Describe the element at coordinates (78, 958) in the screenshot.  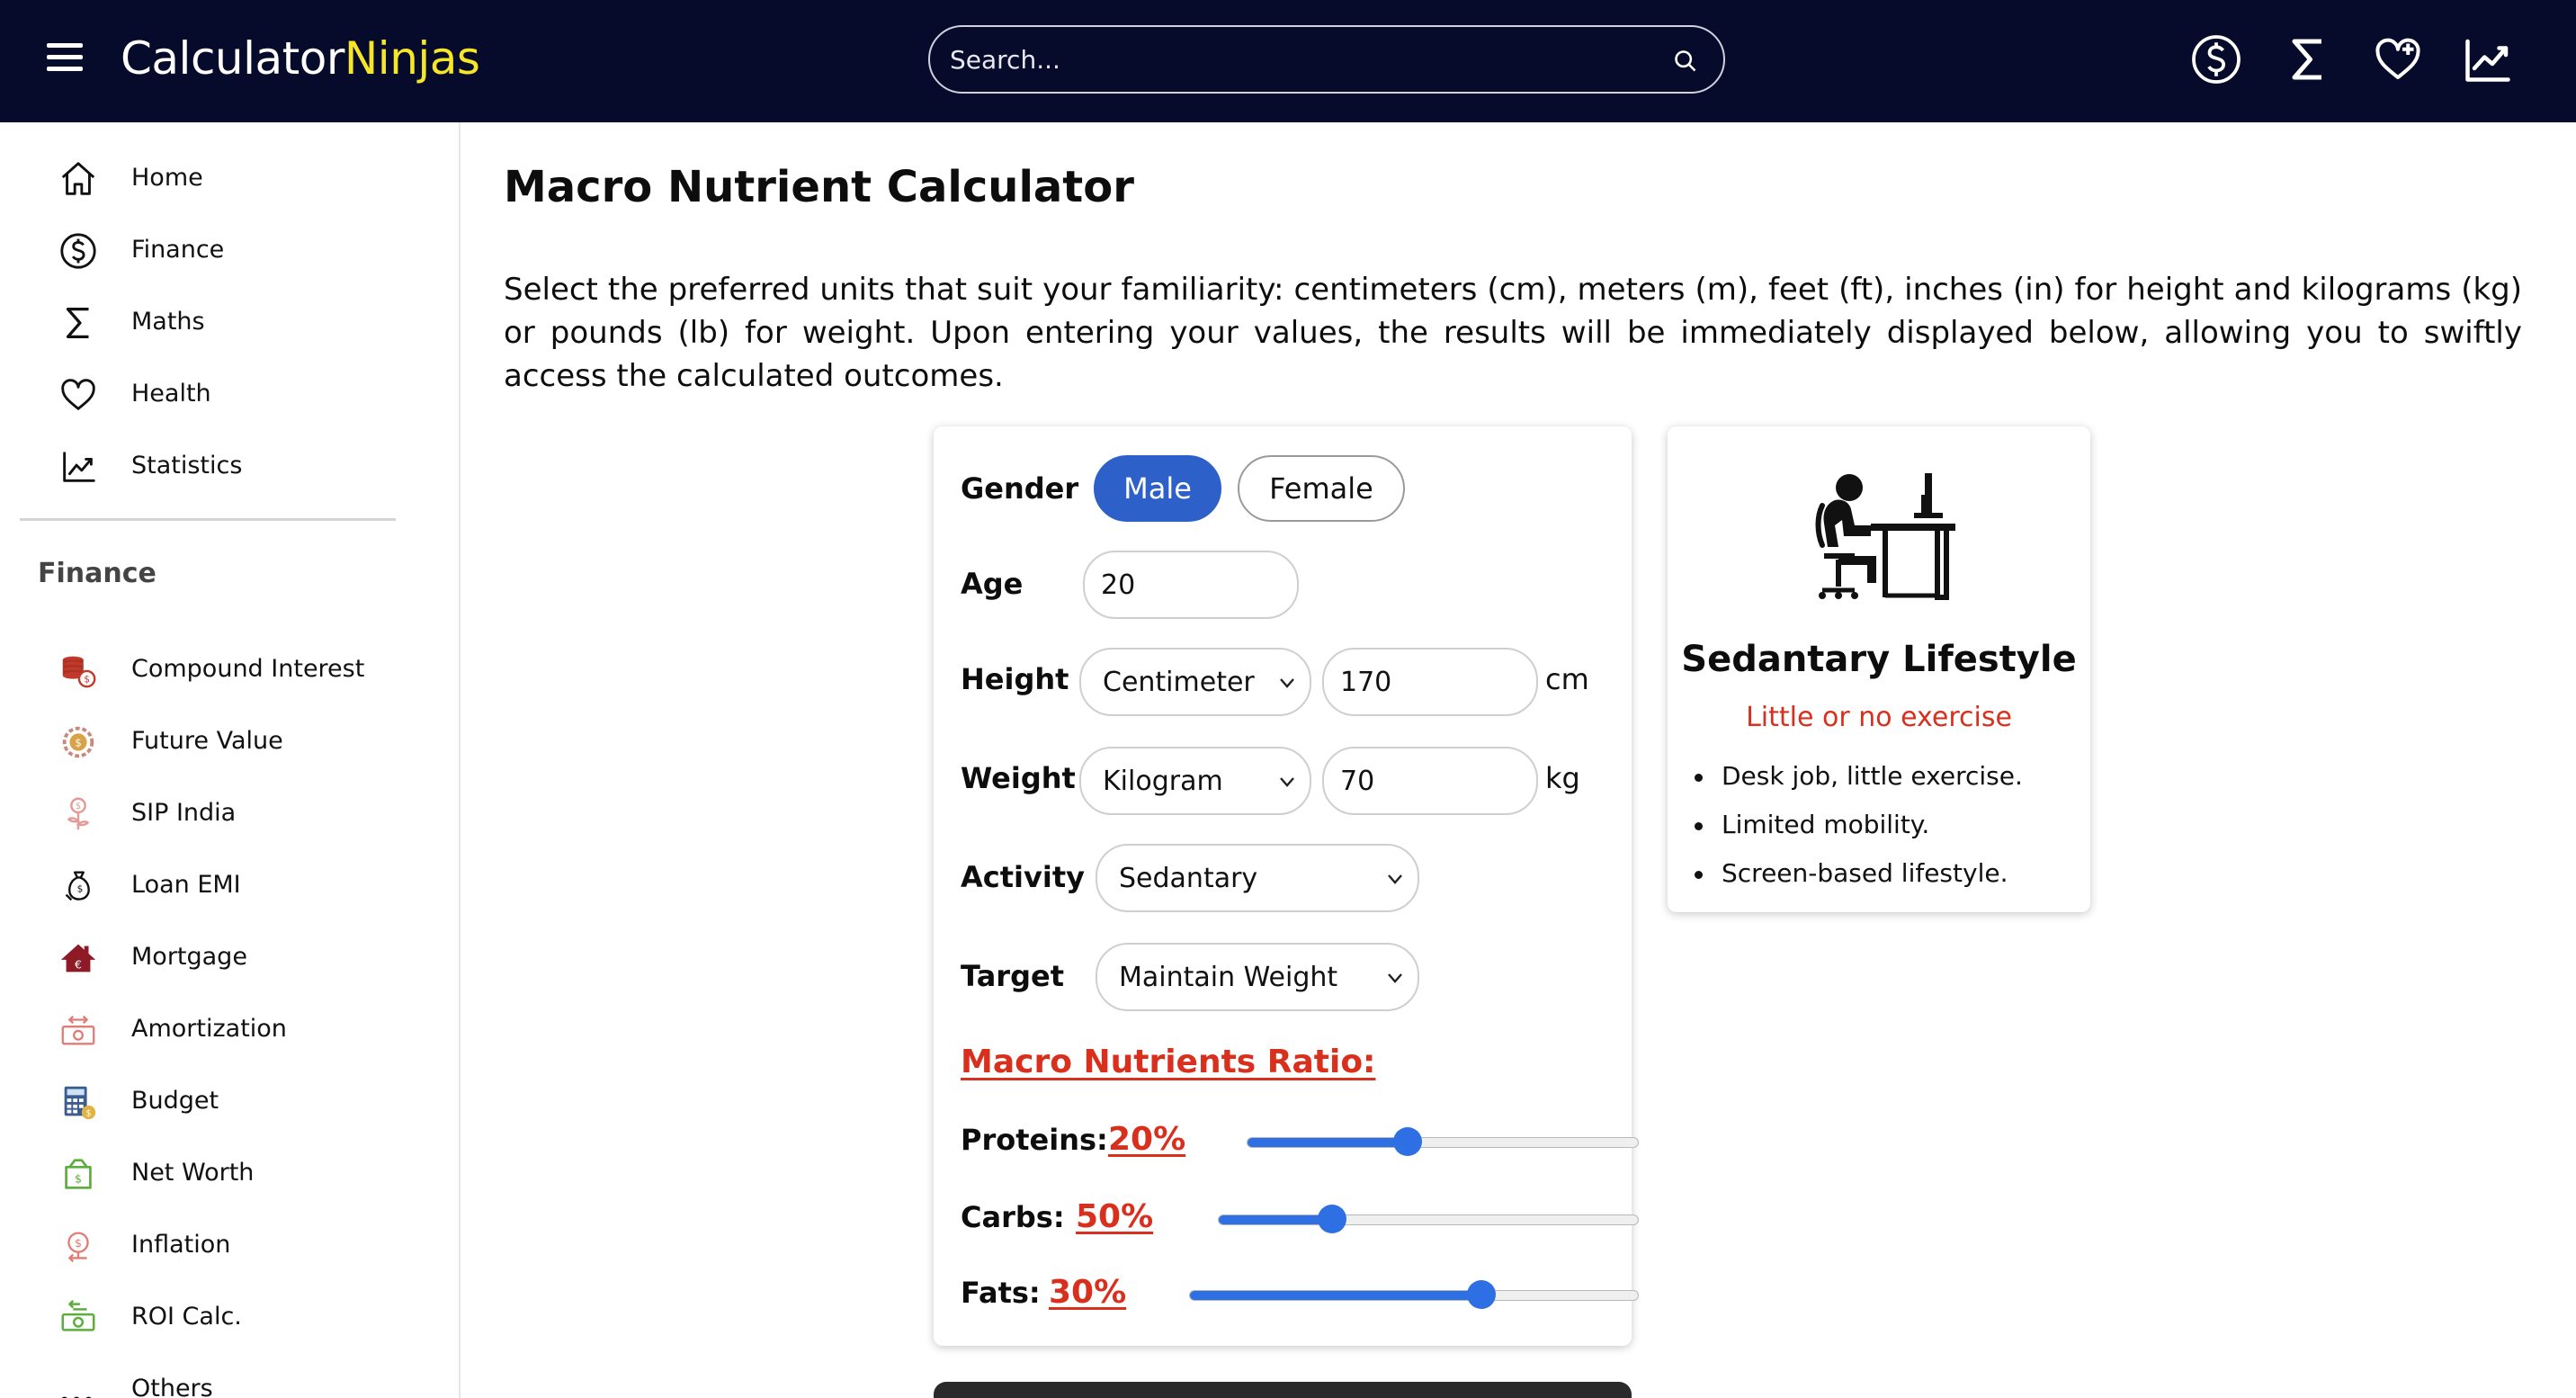
I see `house-euro-icon: €` at that location.